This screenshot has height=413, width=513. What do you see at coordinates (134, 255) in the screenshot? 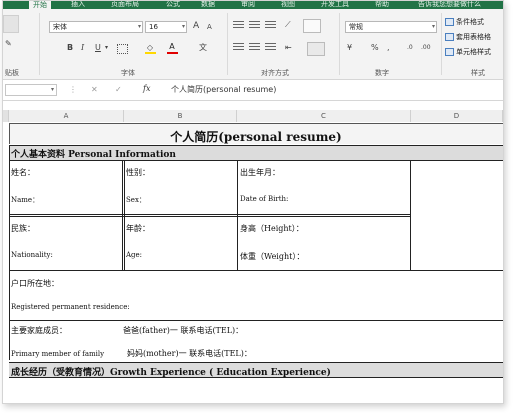
I see `age-label-en: Age:` at bounding box center [134, 255].